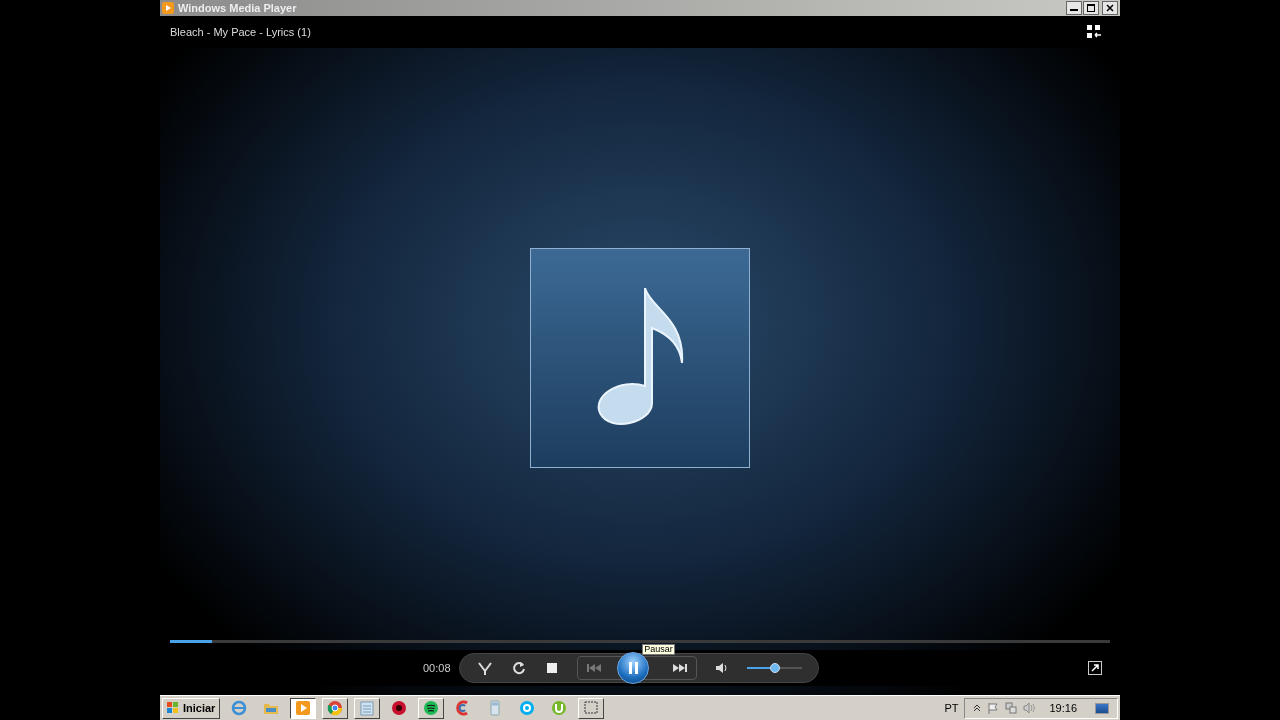  Describe the element at coordinates (237, 8) in the screenshot. I see `window-title: Windows Media Player` at that location.